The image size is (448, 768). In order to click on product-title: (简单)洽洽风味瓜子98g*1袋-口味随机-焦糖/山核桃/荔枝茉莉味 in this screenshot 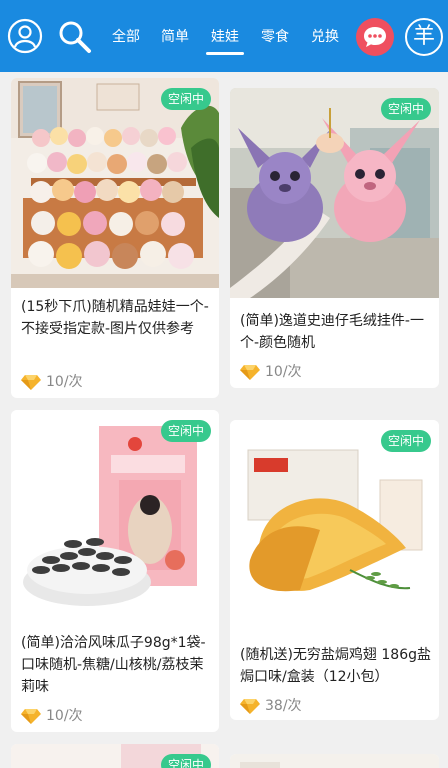, I will do `click(113, 665)`.